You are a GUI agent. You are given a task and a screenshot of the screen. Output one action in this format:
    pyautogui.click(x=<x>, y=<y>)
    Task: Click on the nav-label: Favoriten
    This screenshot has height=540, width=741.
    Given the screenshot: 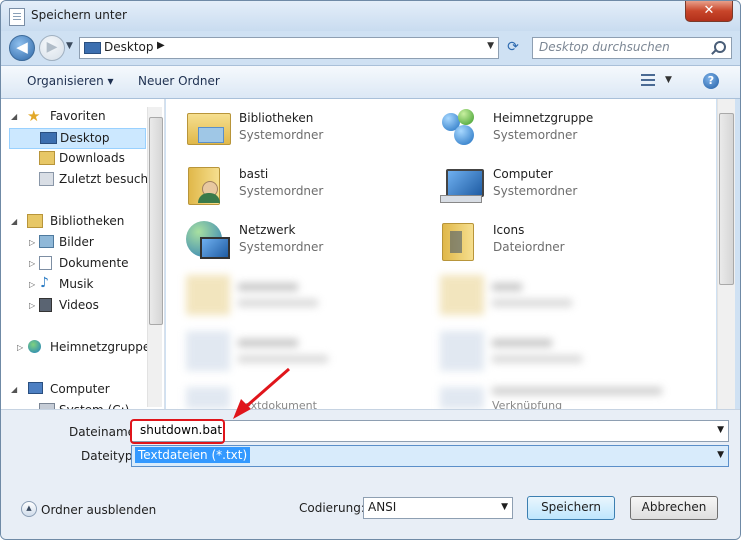 What is the action you would take?
    pyautogui.click(x=78, y=116)
    